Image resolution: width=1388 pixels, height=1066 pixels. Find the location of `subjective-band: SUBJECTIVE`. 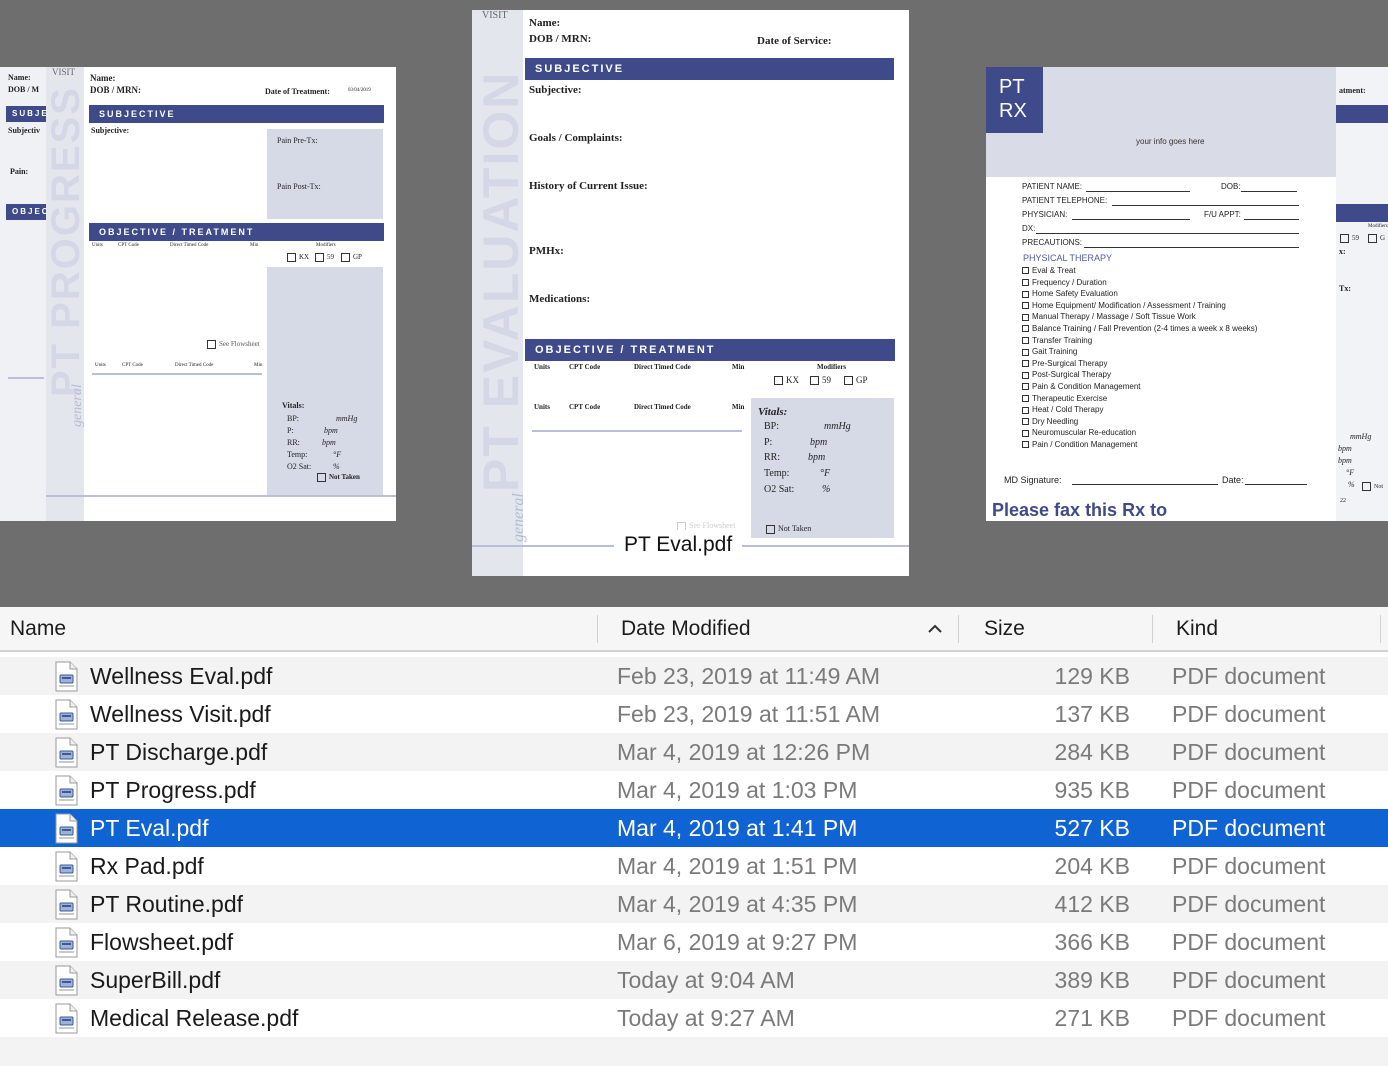

subjective-band: SUBJECTIVE is located at coordinates (236, 114).